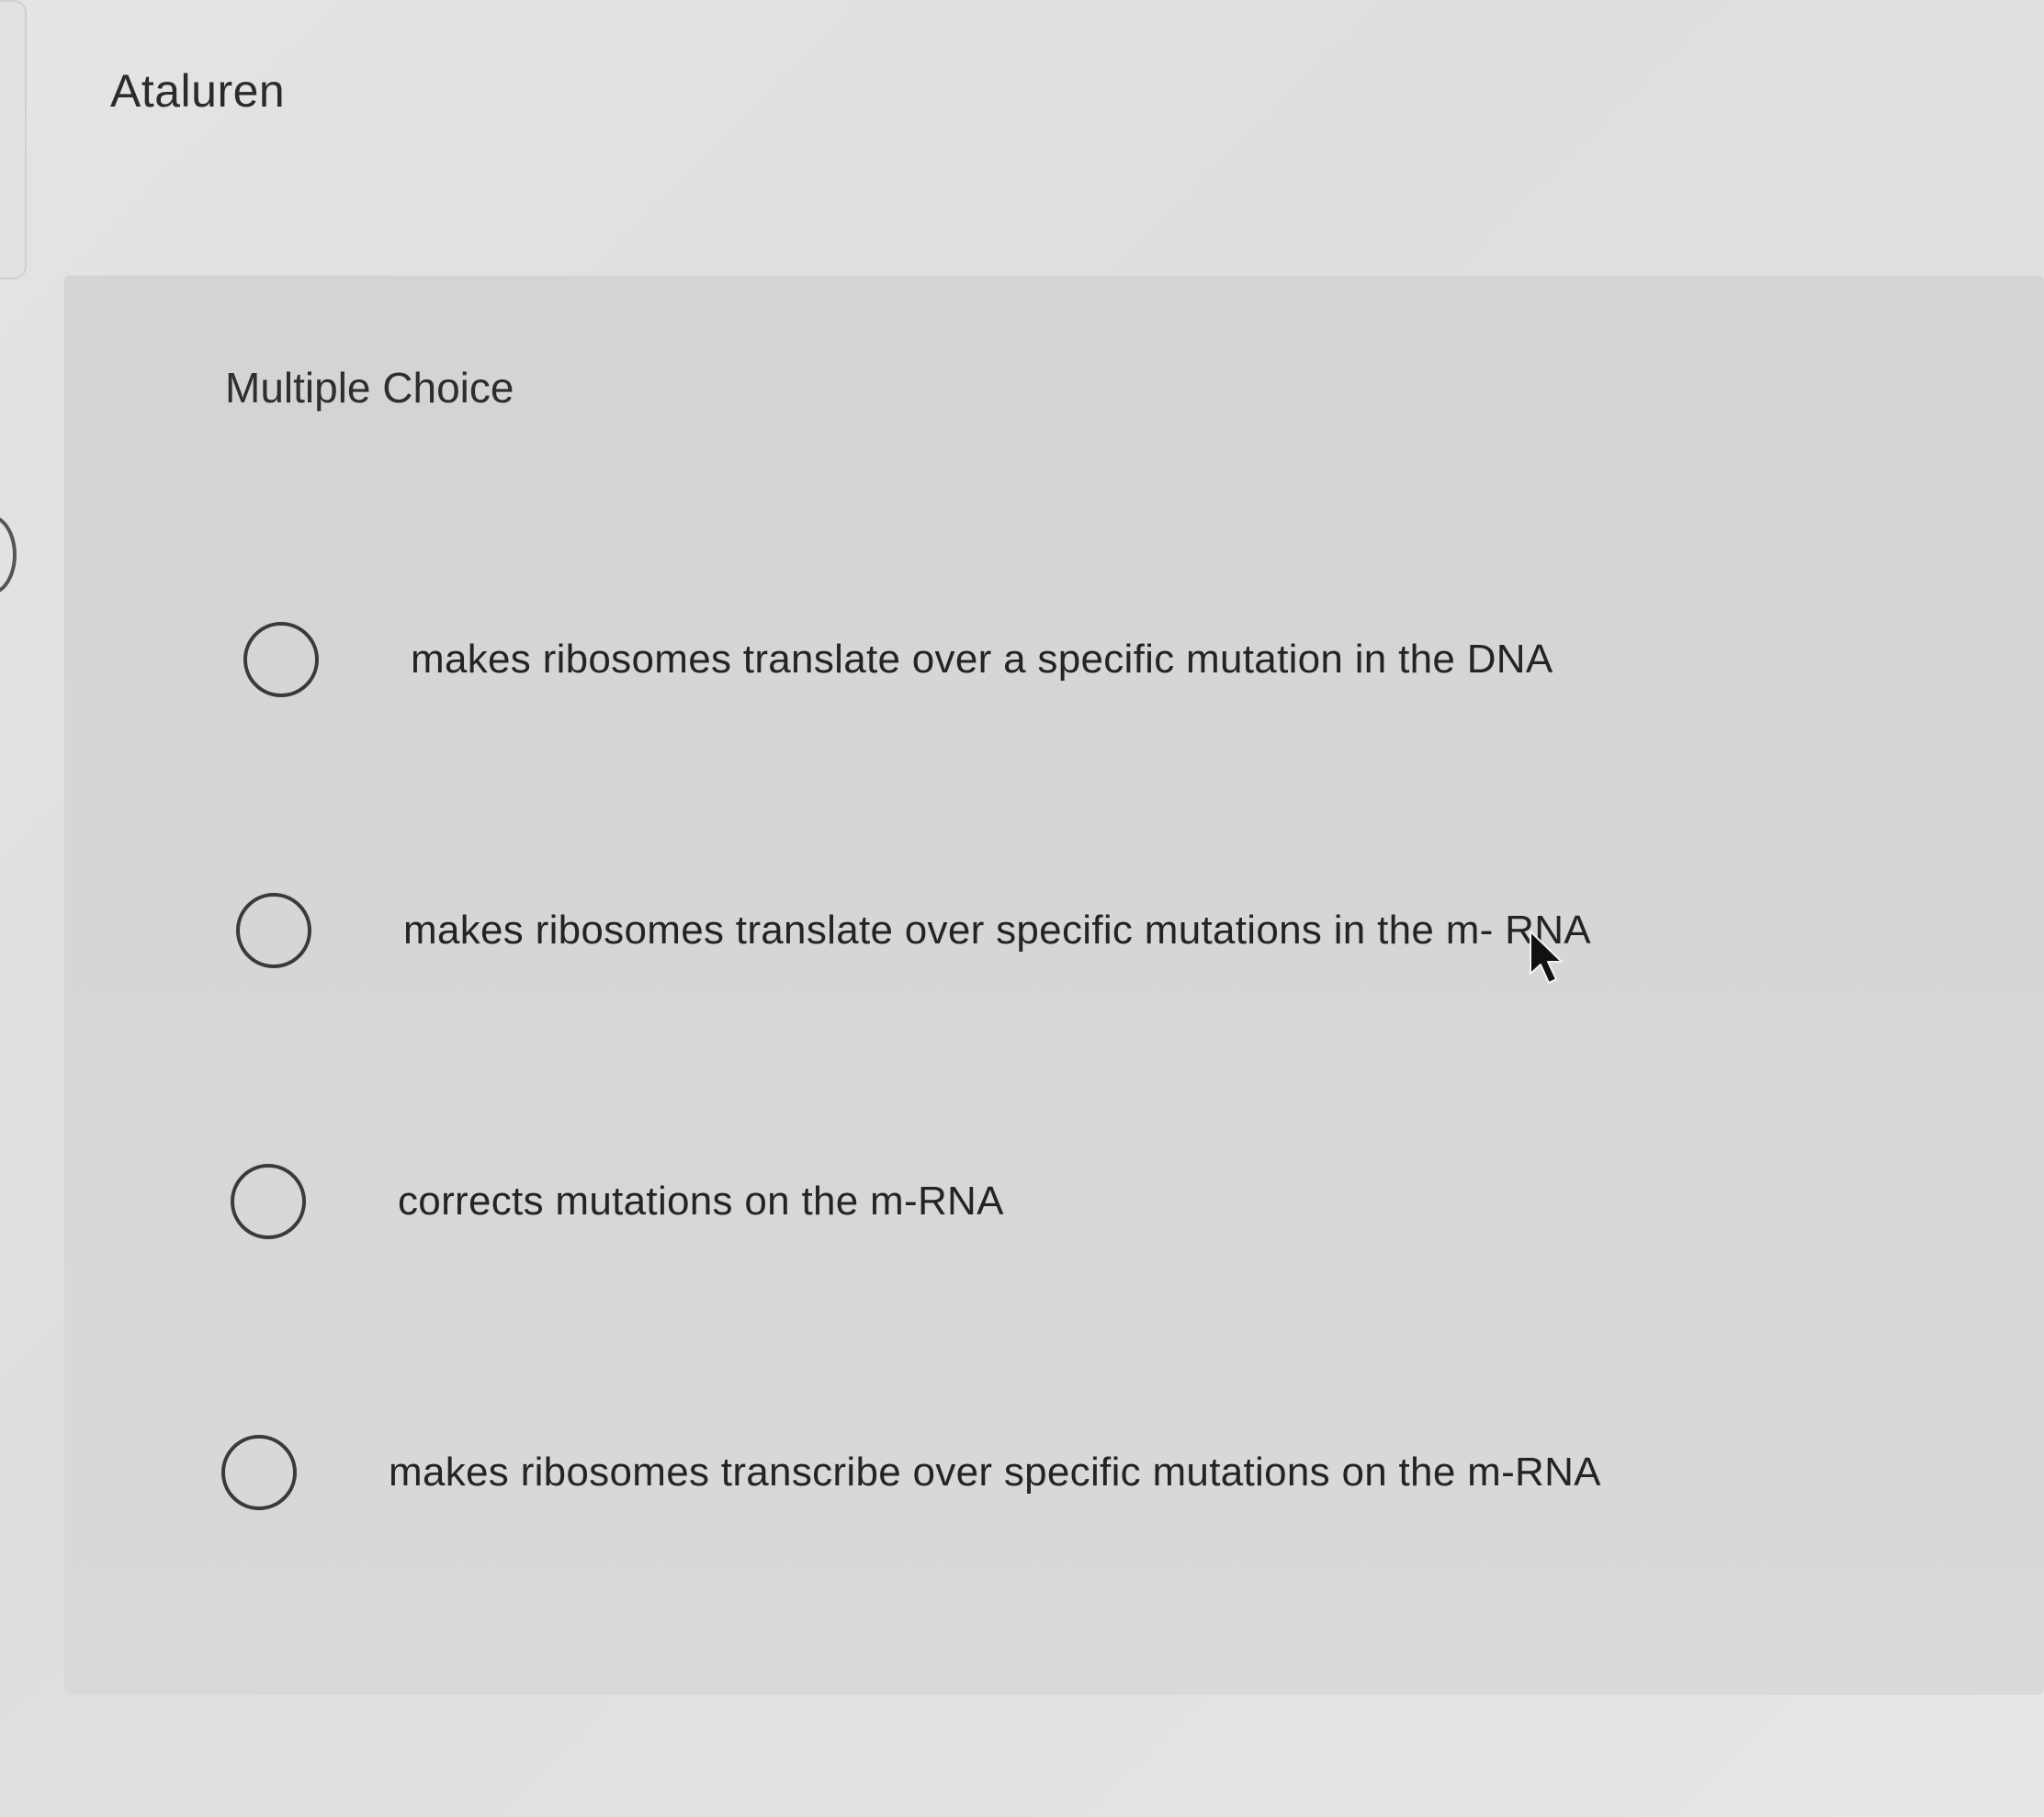  Describe the element at coordinates (8, 554) in the screenshot. I see `side-control-edge` at that location.